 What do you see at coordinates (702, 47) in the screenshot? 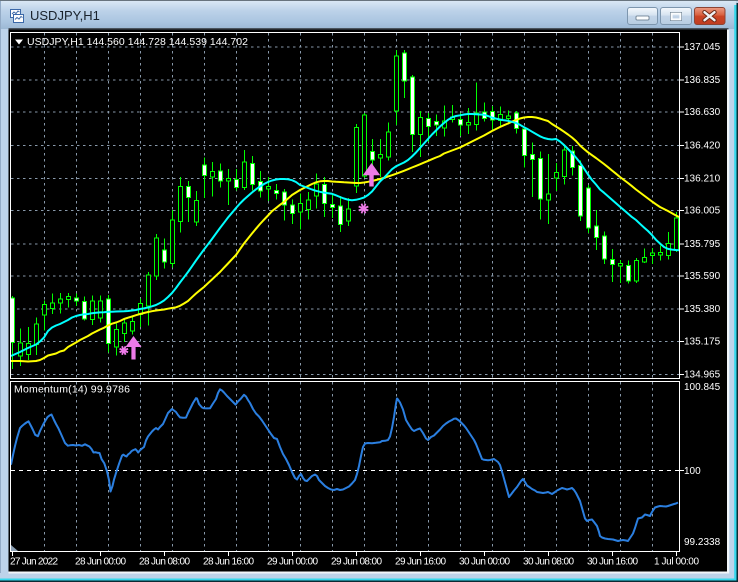
I see `svg-text: 137.045` at bounding box center [702, 47].